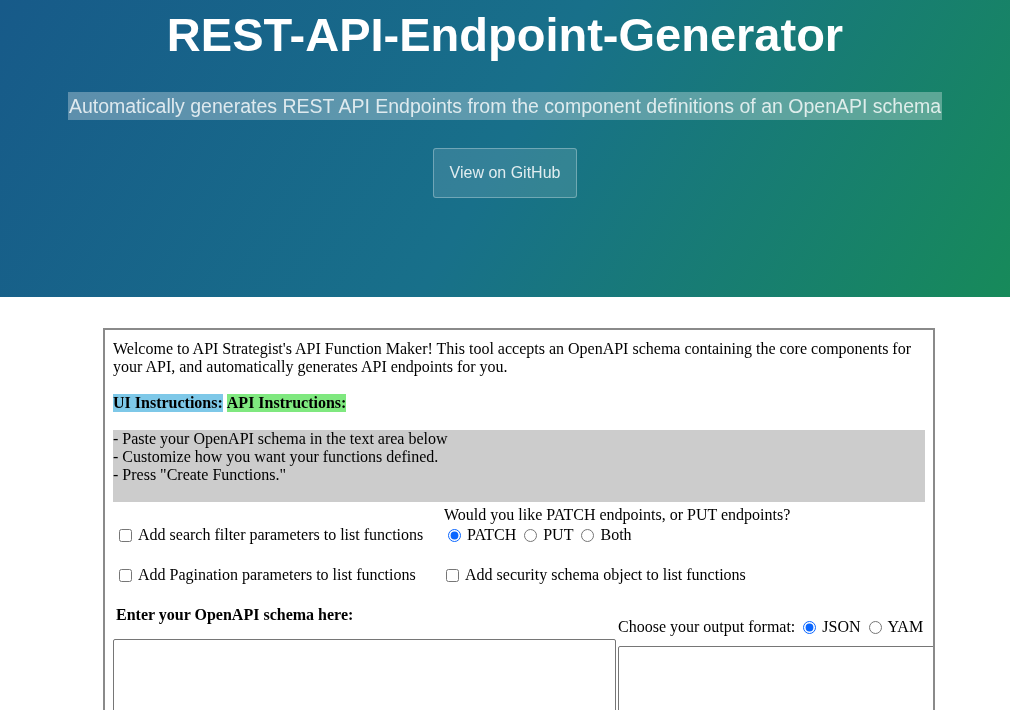 The height and width of the screenshot is (710, 1010). I want to click on page-subtitle: Automatically generates REST API Endpoints from the component definitions of an OpenAPI schema, so click(505, 106).